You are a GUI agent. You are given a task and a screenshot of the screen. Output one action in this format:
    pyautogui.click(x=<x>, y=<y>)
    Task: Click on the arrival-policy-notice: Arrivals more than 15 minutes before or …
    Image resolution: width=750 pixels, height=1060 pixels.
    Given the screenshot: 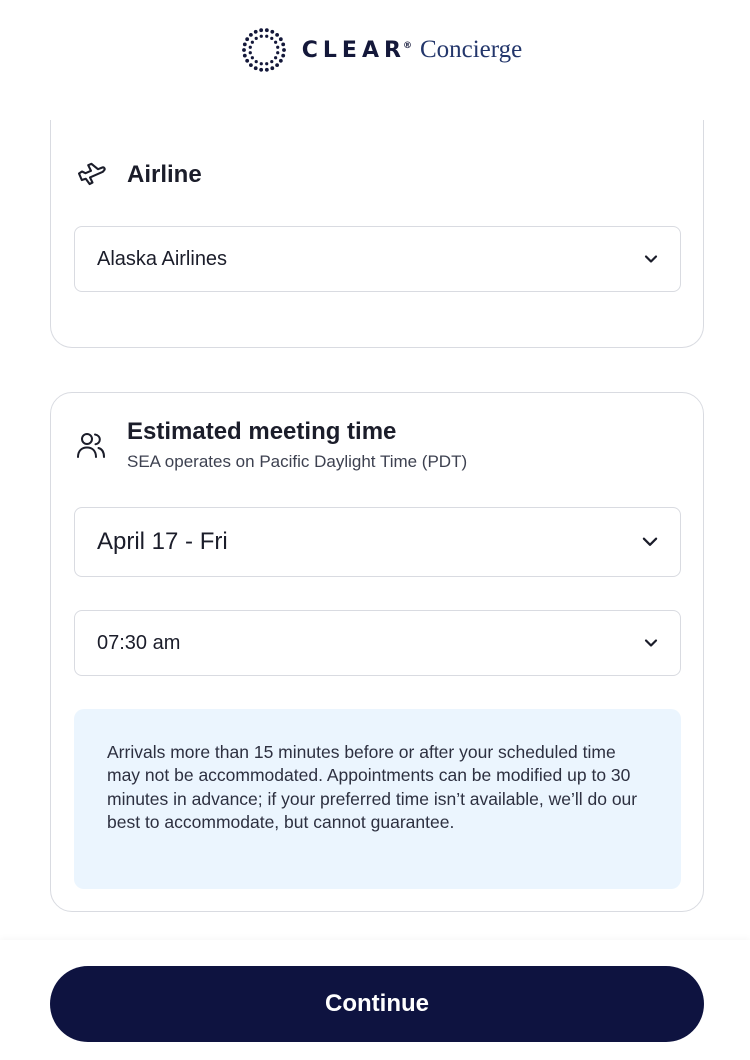 What is the action you would take?
    pyautogui.click(x=377, y=799)
    